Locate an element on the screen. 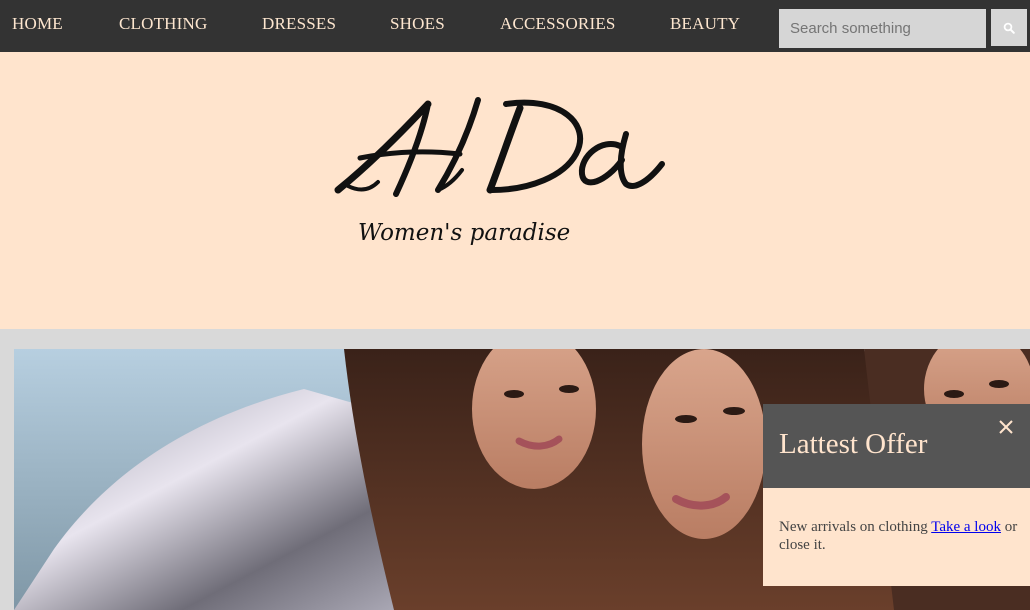  close-icon is located at coordinates (1006, 427).